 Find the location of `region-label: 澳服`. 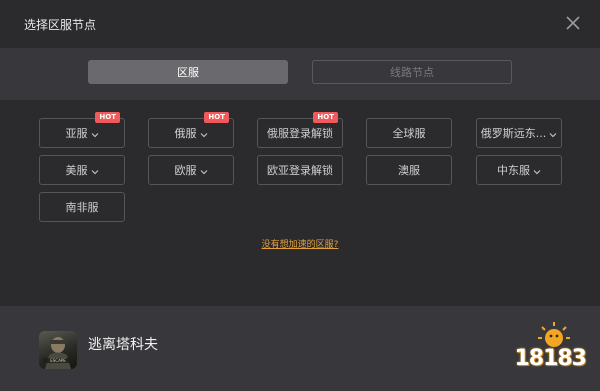

region-label: 澳服 is located at coordinates (409, 170).